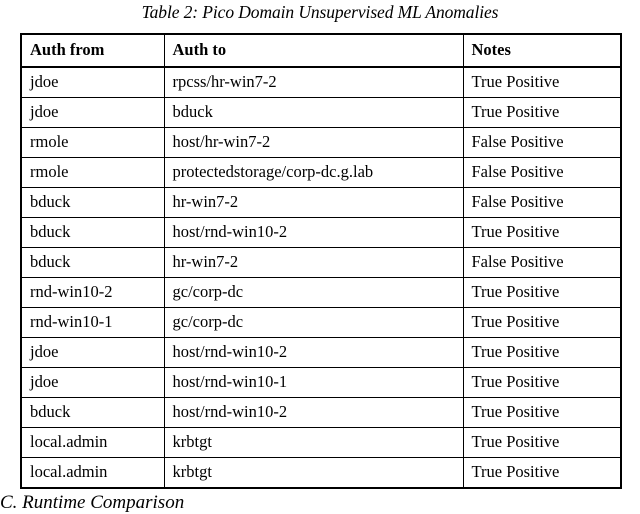 Image resolution: width=640 pixels, height=514 pixels. Describe the element at coordinates (542, 50) in the screenshot. I see `column-header-notes: Notes` at that location.